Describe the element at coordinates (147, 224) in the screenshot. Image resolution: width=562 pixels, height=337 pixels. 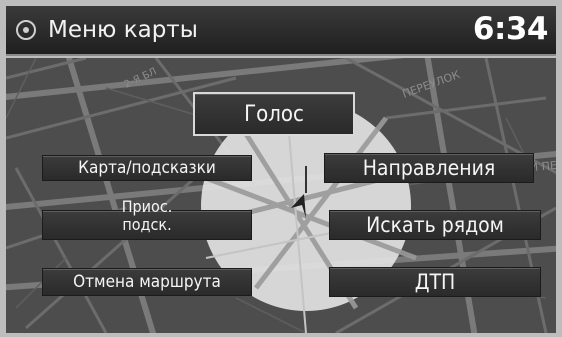
I see `pause-hints-label-line2: подск.` at that location.